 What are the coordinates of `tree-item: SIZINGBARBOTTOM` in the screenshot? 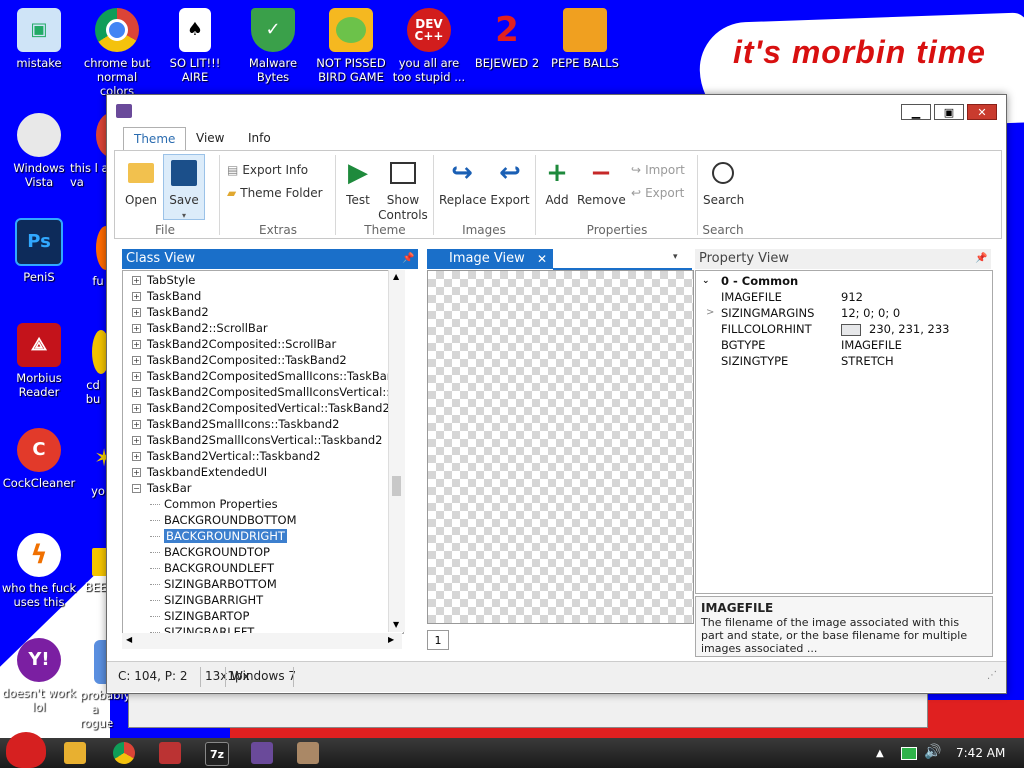 It's located at (213, 584).